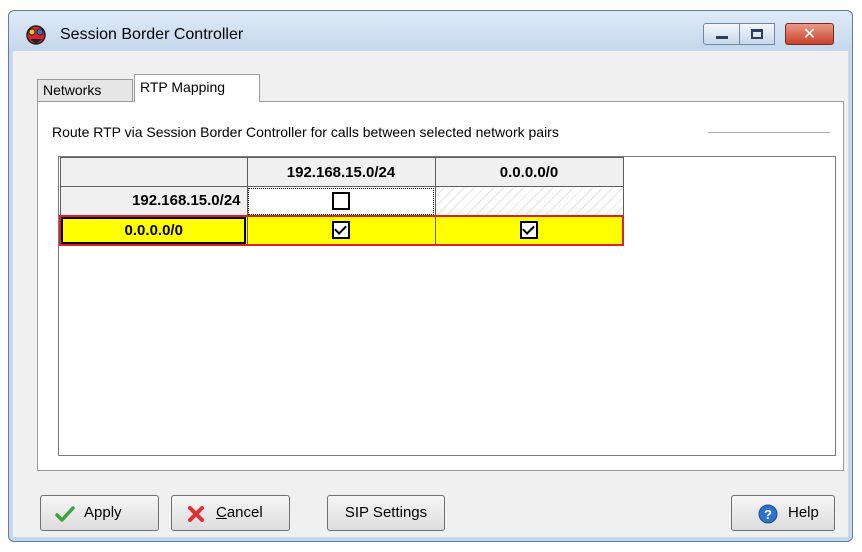 The height and width of the screenshot is (552, 862). I want to click on table-row: 192.168.15.0/24, so click(341, 201).